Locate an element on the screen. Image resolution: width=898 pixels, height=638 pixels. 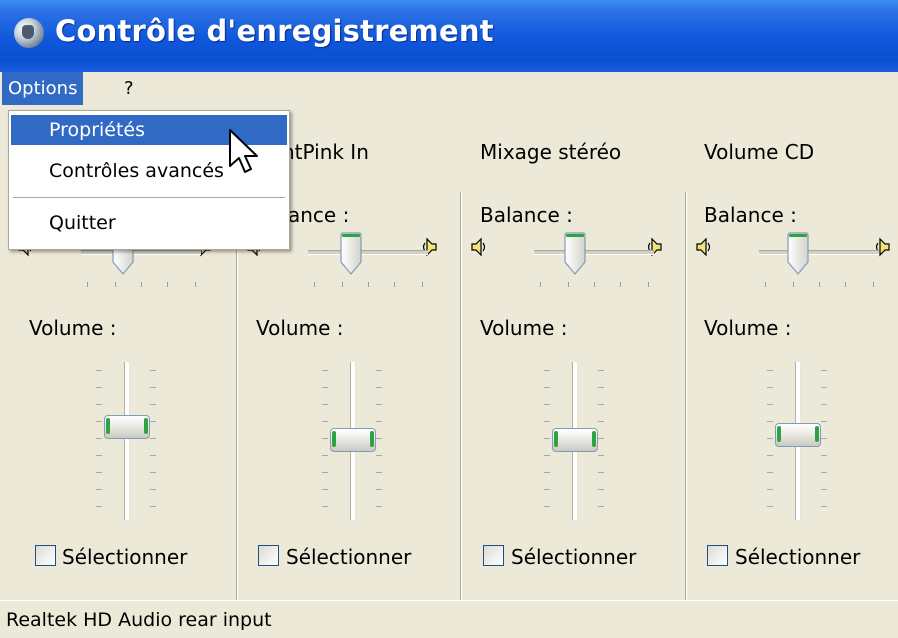
column-header-2: Mixage stéréo is located at coordinates (551, 152).